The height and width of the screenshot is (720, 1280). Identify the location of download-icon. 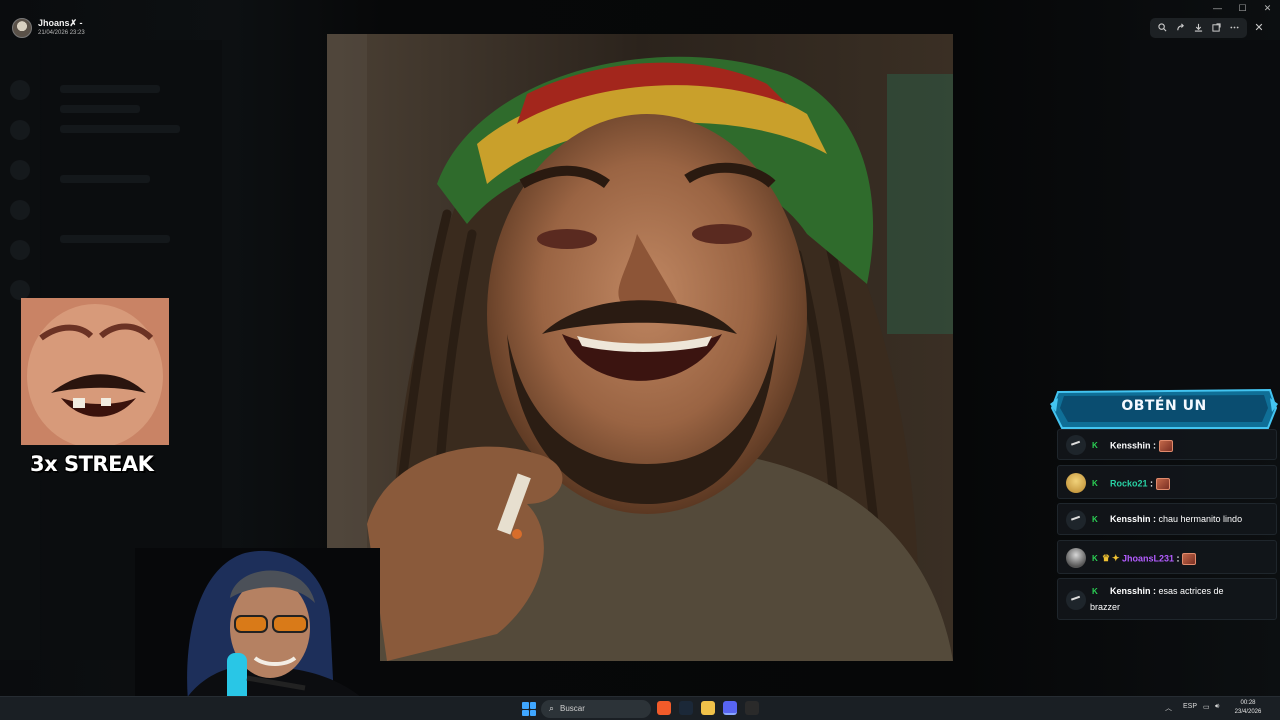
(1198, 28).